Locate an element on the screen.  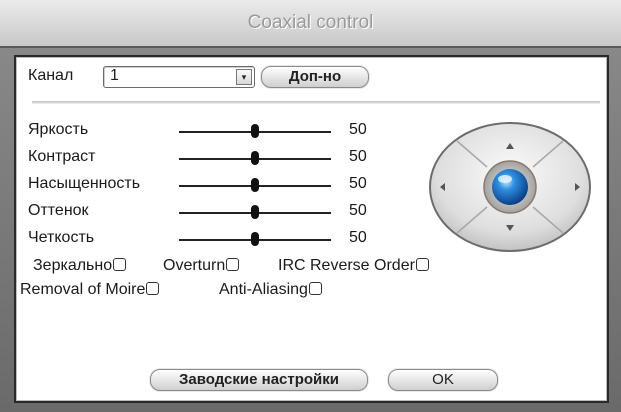
option-overturn-label: Overturn is located at coordinates (194, 265).